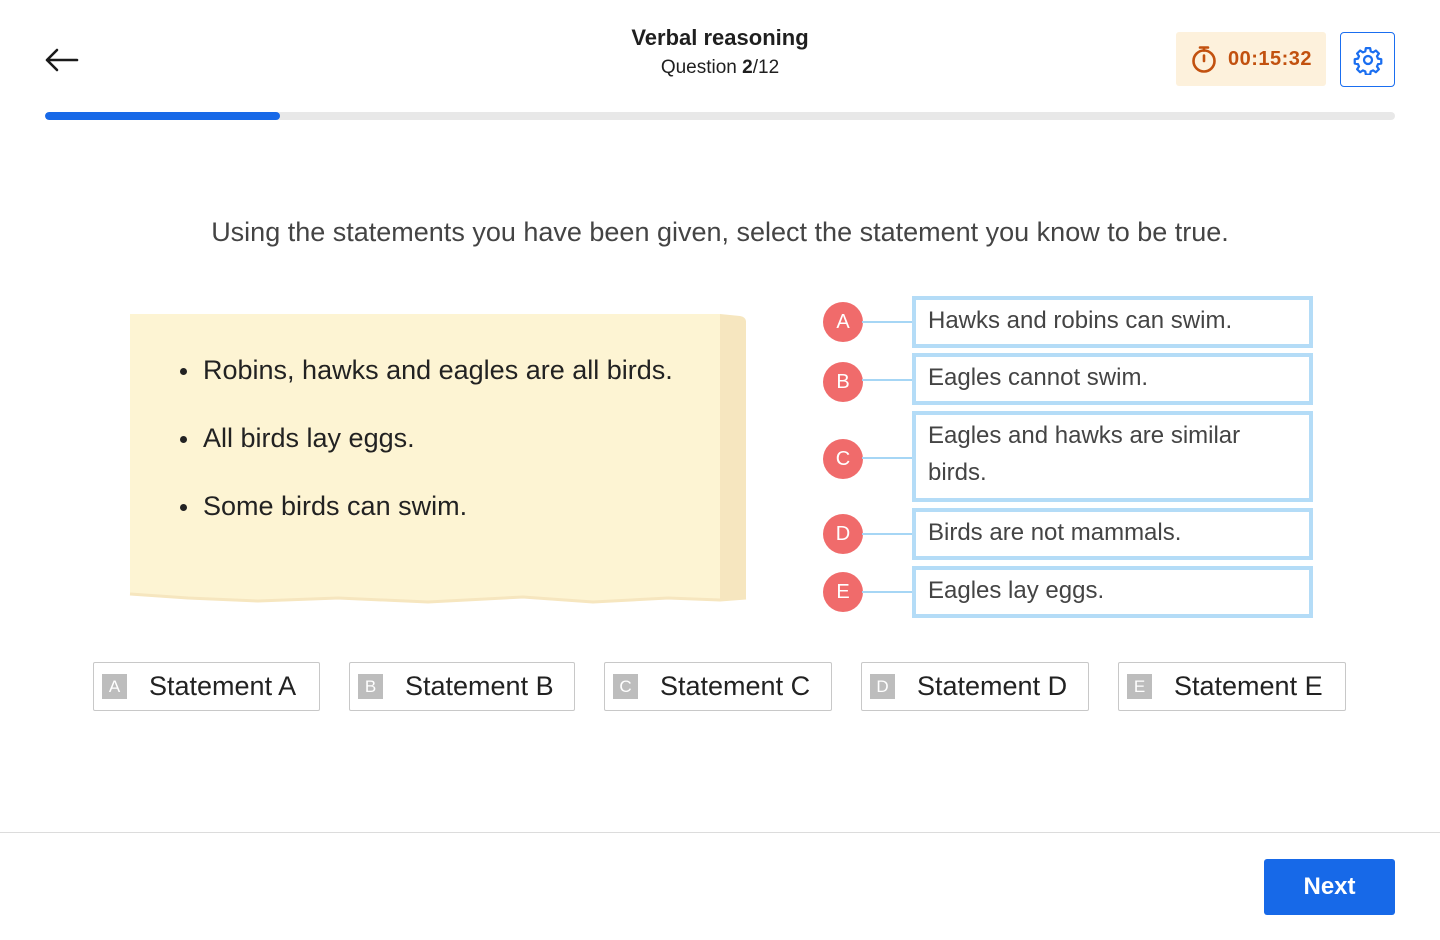 Image resolution: width=1440 pixels, height=940 pixels. What do you see at coordinates (1329, 887) in the screenshot?
I see `next-button: Next` at bounding box center [1329, 887].